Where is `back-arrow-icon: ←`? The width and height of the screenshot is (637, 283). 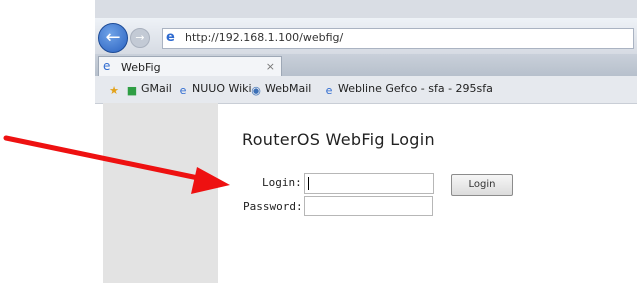
back-arrow-icon: ← is located at coordinates (113, 37).